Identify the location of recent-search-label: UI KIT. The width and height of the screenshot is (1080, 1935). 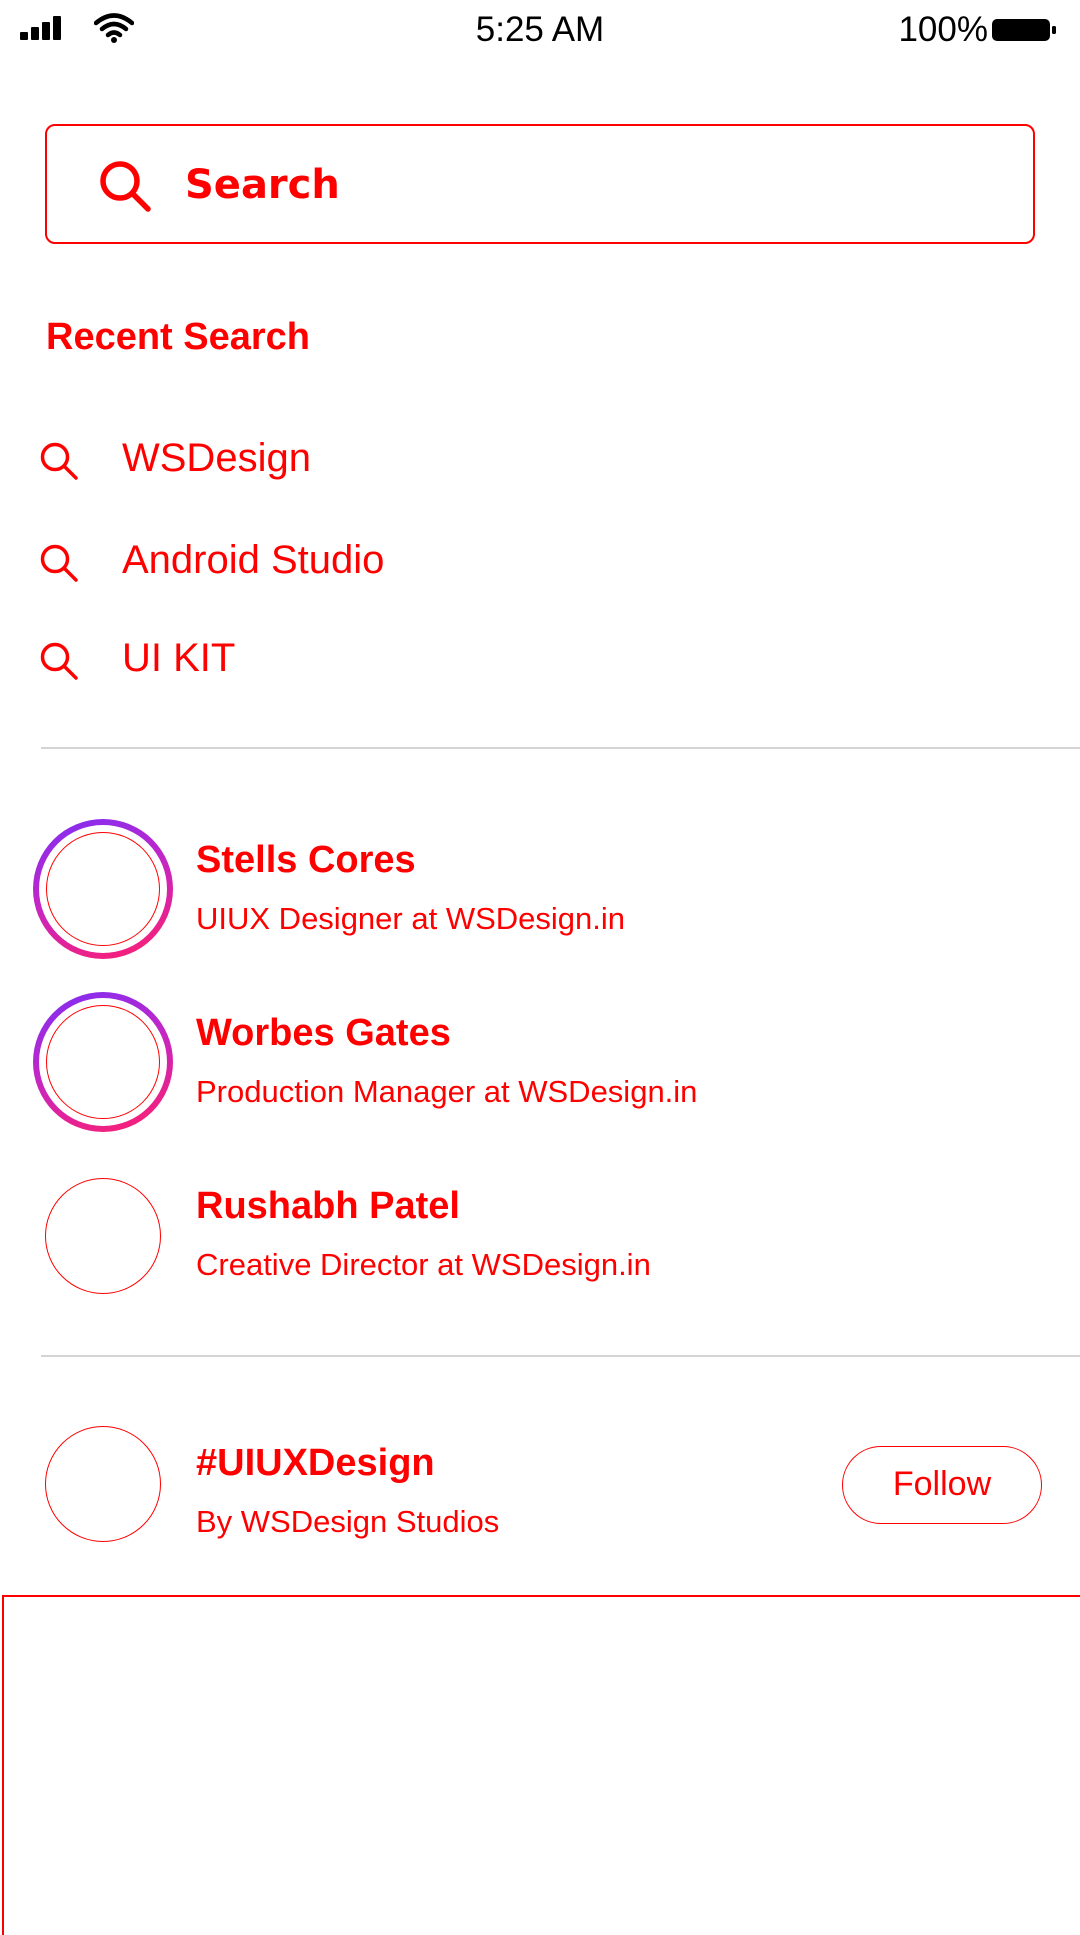
(179, 658).